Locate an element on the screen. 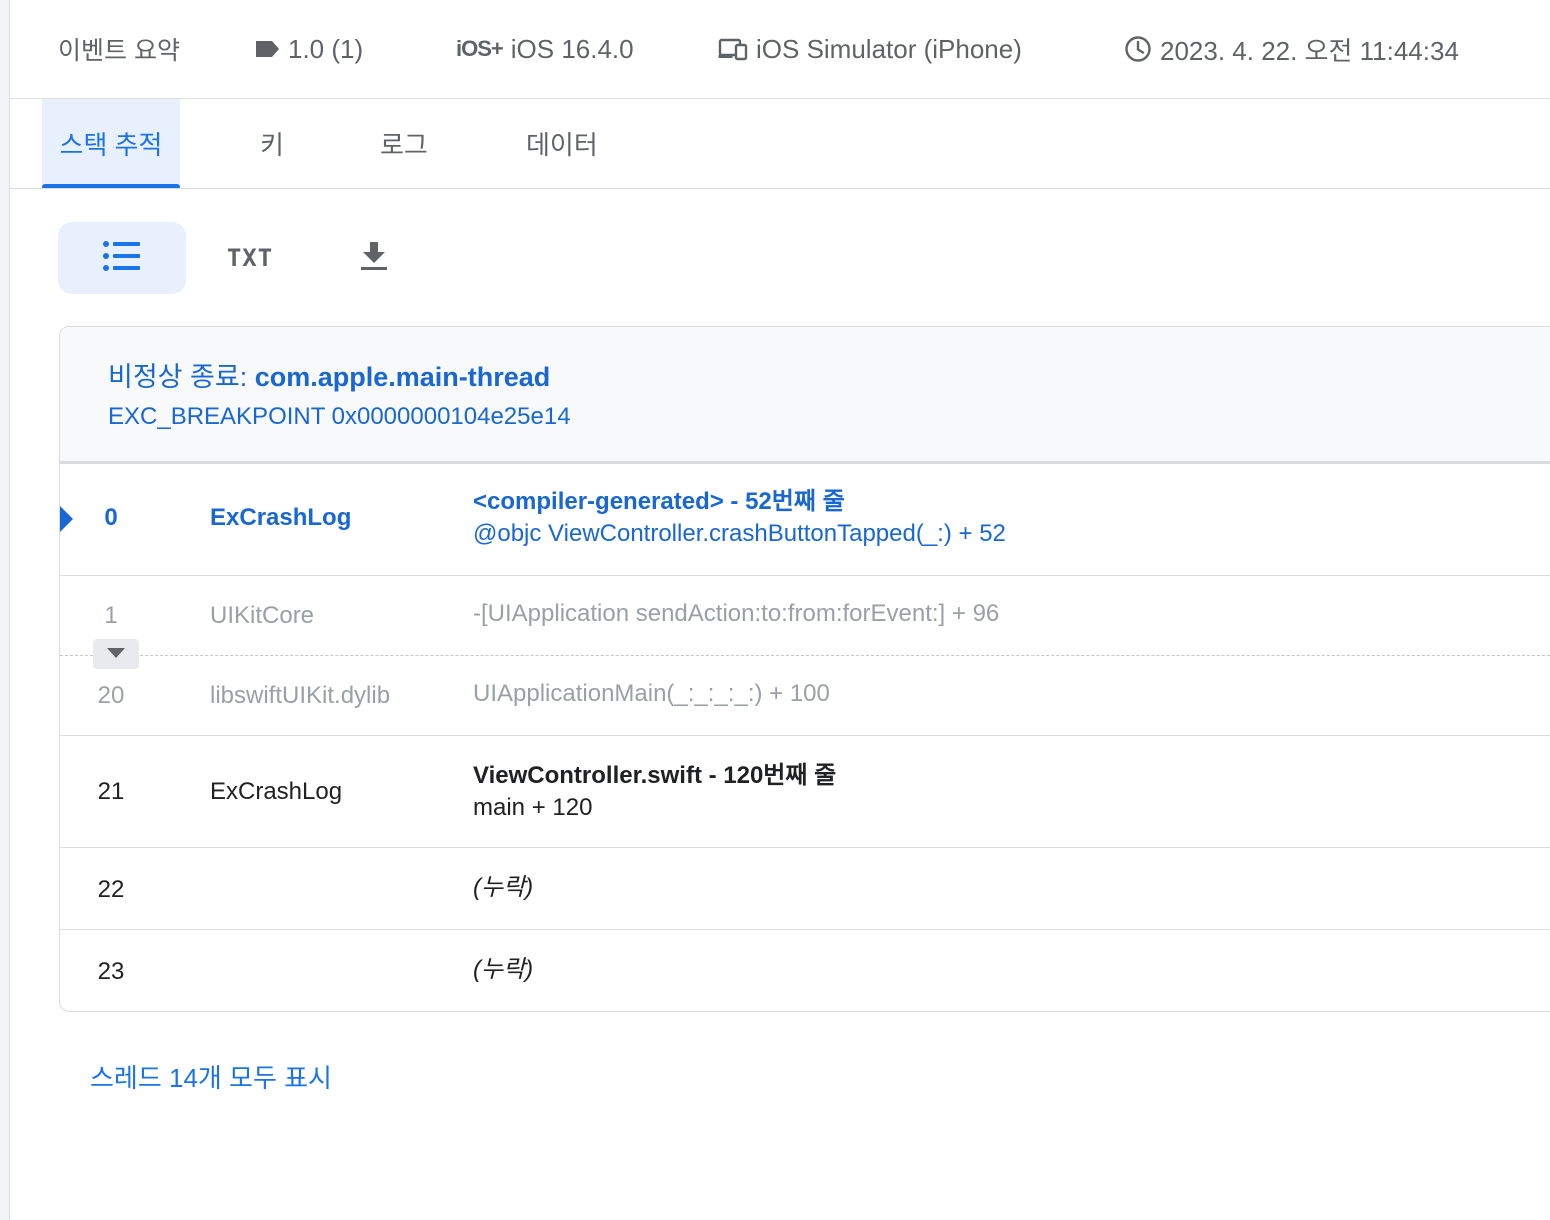 Image resolution: width=1550 pixels, height=1220 pixels. tab-label: 키 is located at coordinates (272, 145).